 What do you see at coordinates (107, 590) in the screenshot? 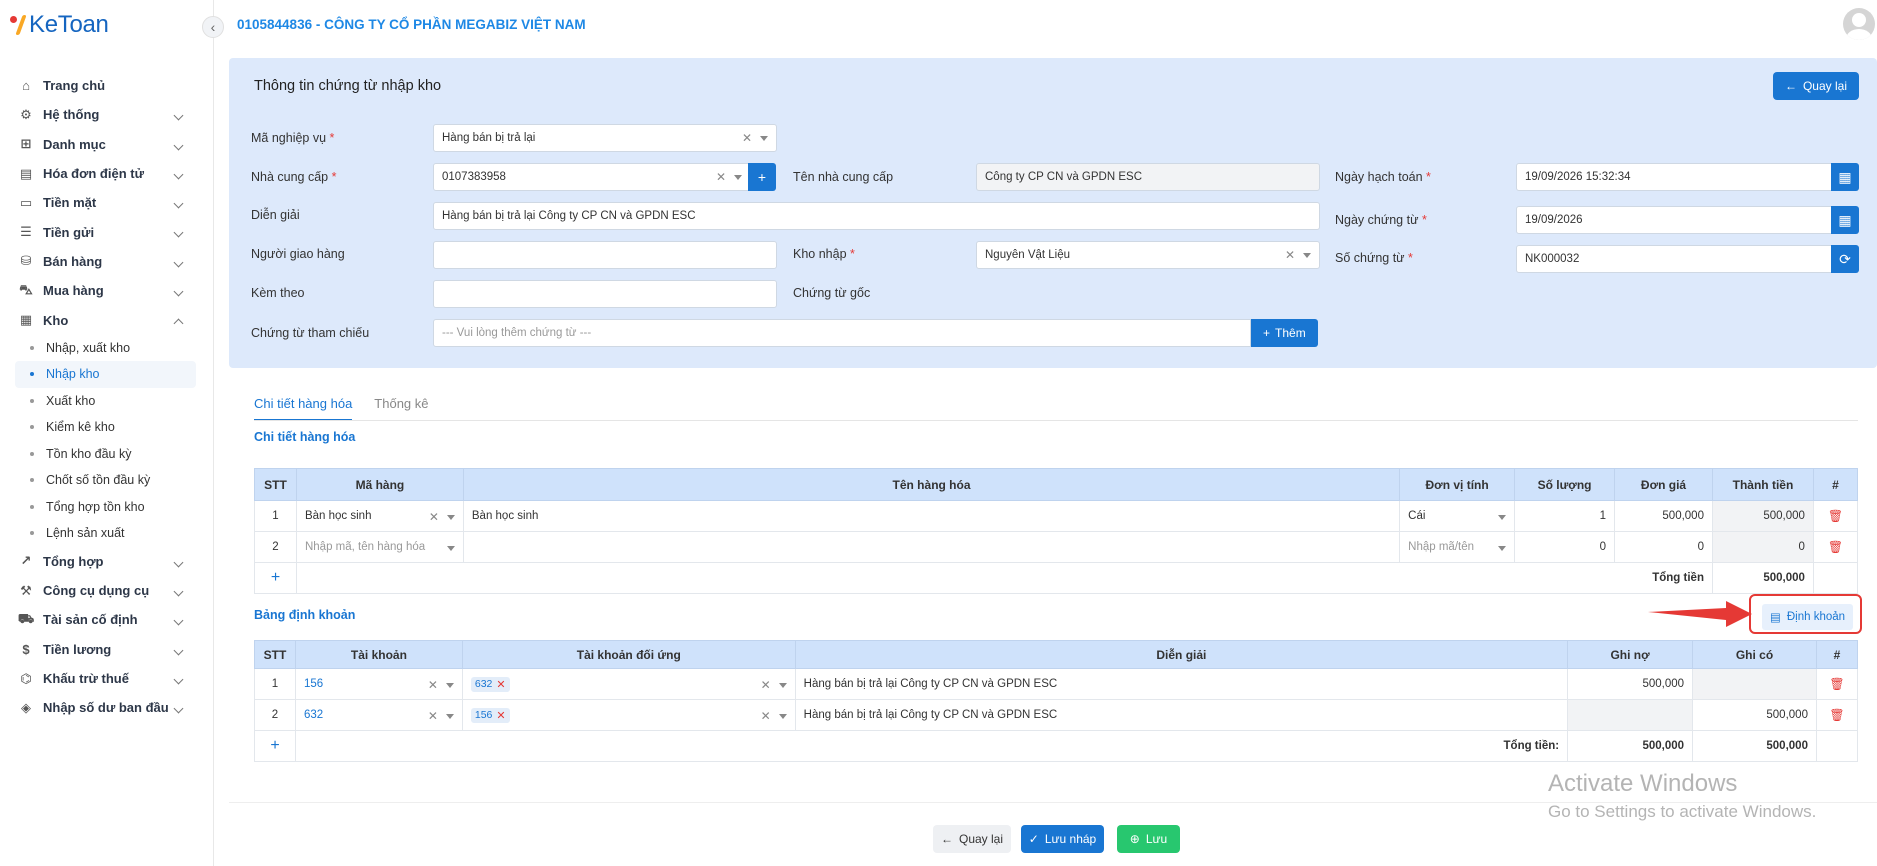
I see `sidebar-item: ⚒ Công cụ dụng cụ` at bounding box center [107, 590].